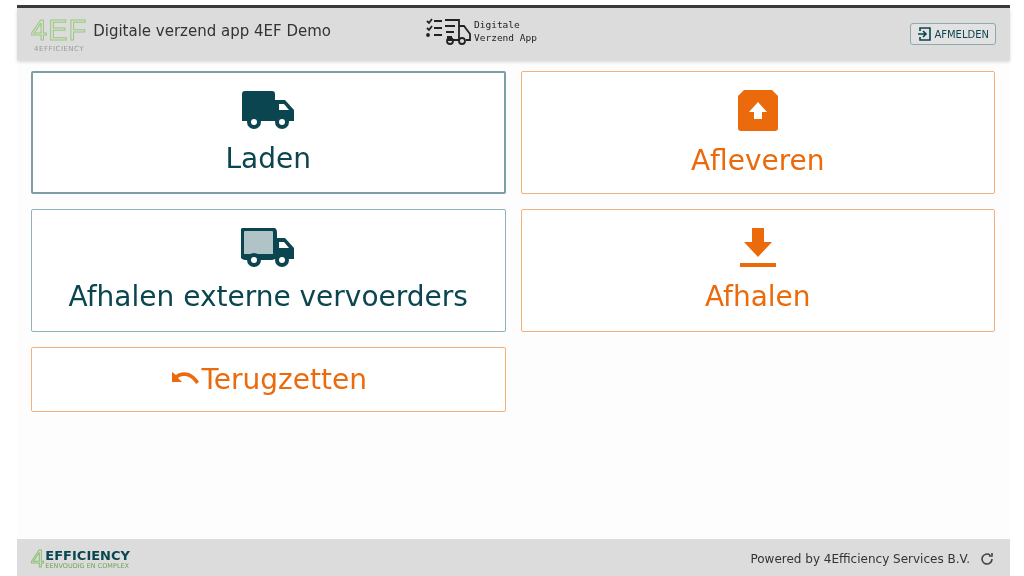  I want to click on download-icon, so click(757, 248).